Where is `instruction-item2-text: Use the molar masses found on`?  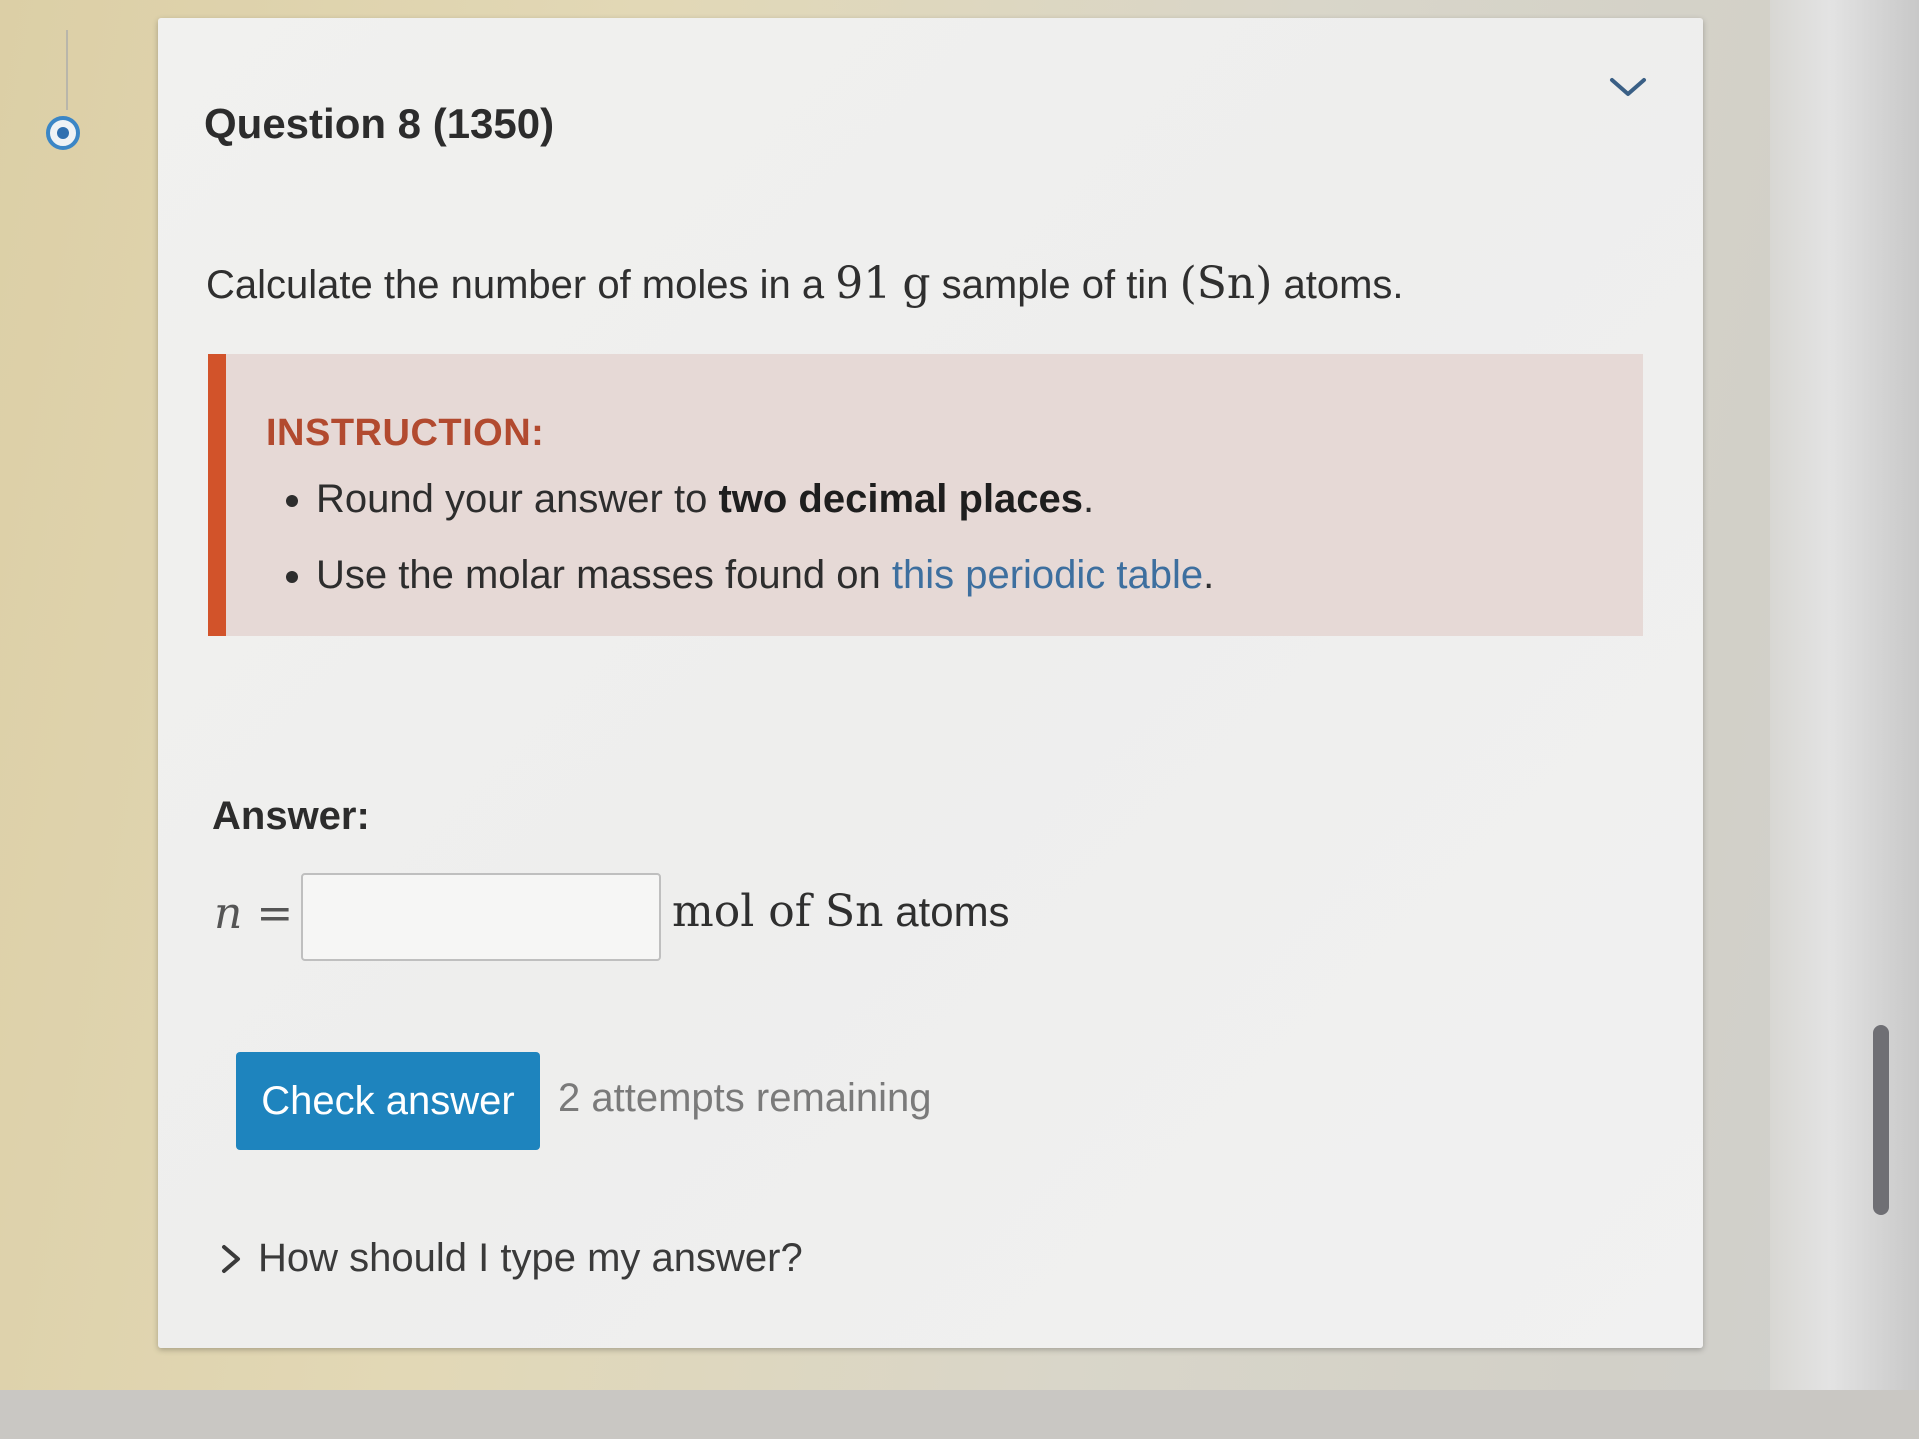 instruction-item2-text: Use the molar masses found on is located at coordinates (598, 575).